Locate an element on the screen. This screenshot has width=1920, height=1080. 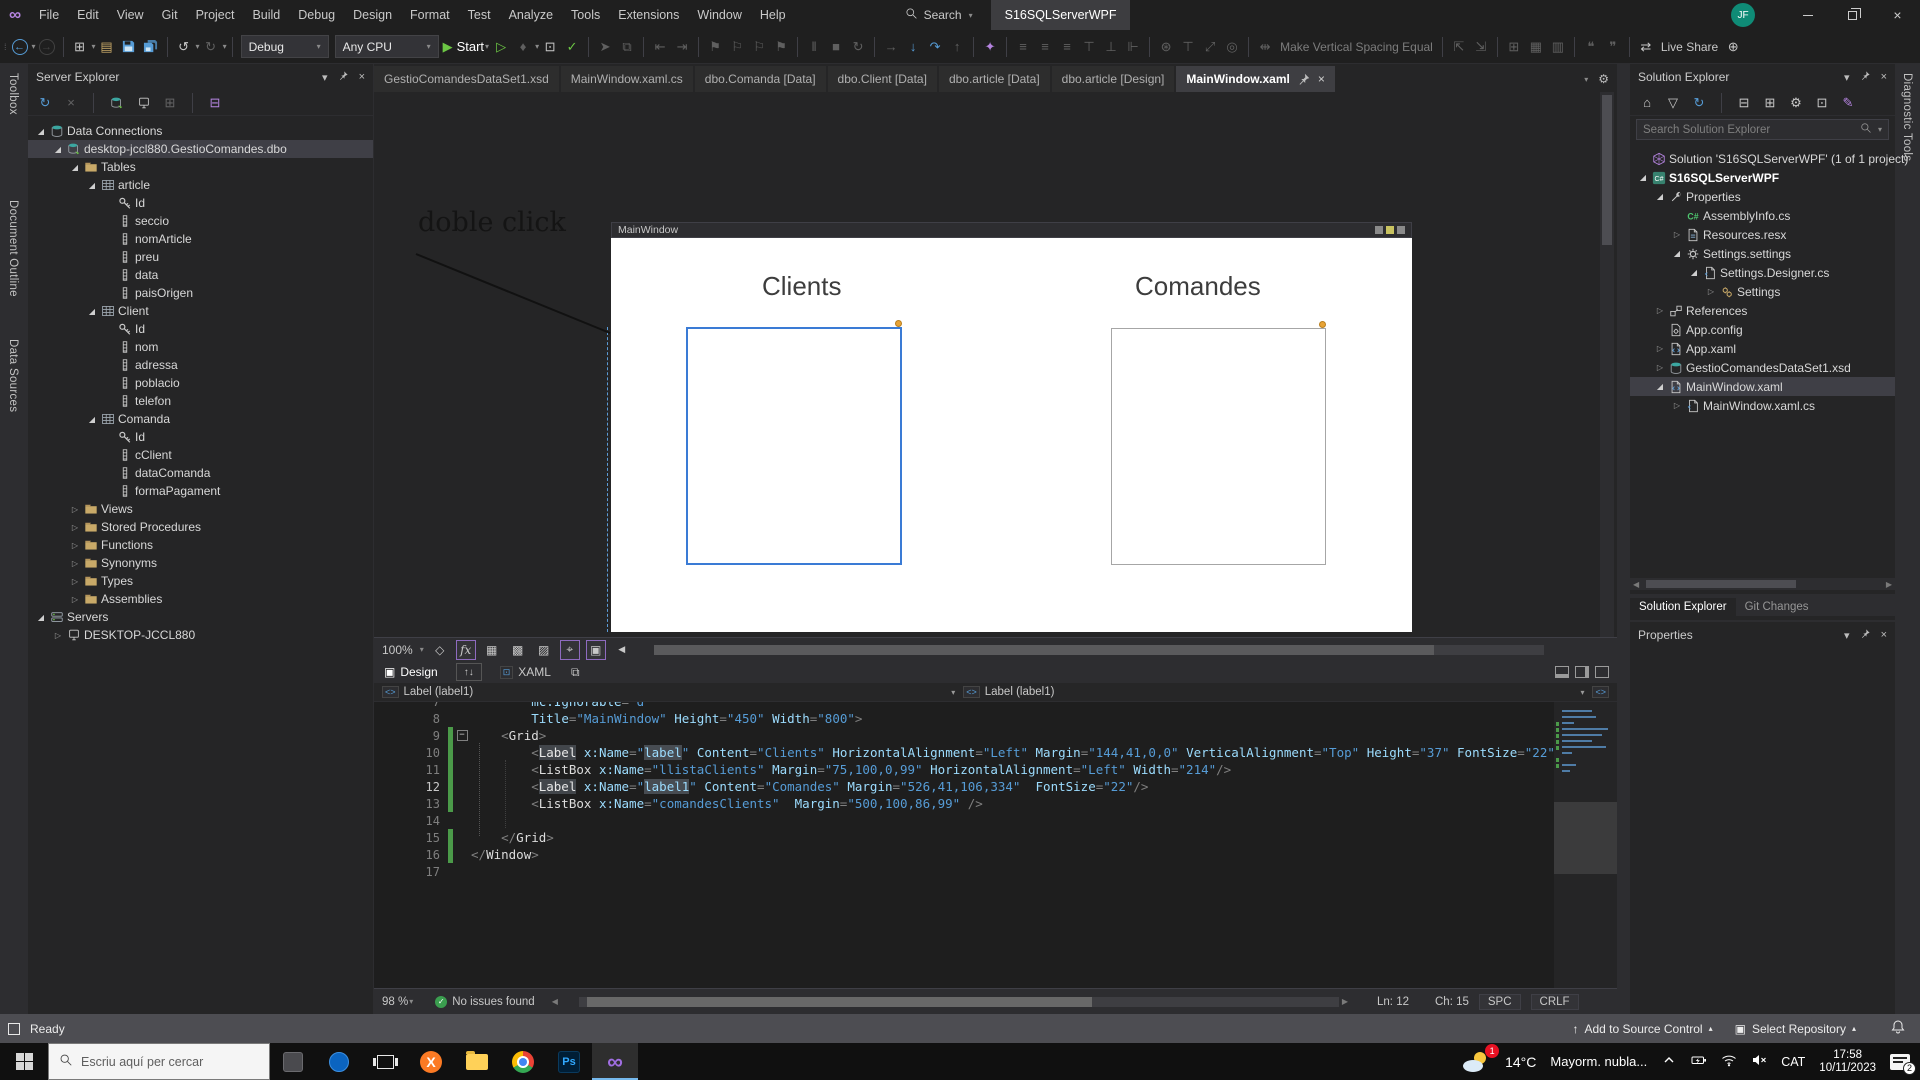
refresh-icon: ↻ is located at coordinates (45, 103).